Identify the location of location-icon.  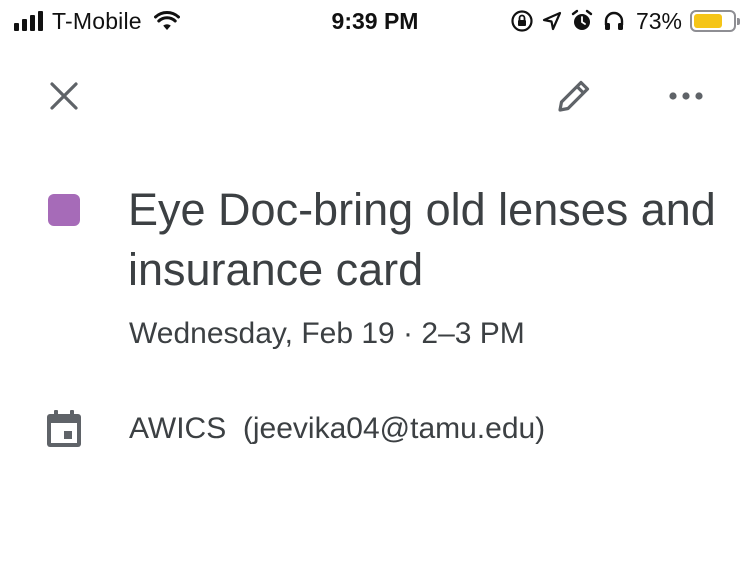
(552, 21).